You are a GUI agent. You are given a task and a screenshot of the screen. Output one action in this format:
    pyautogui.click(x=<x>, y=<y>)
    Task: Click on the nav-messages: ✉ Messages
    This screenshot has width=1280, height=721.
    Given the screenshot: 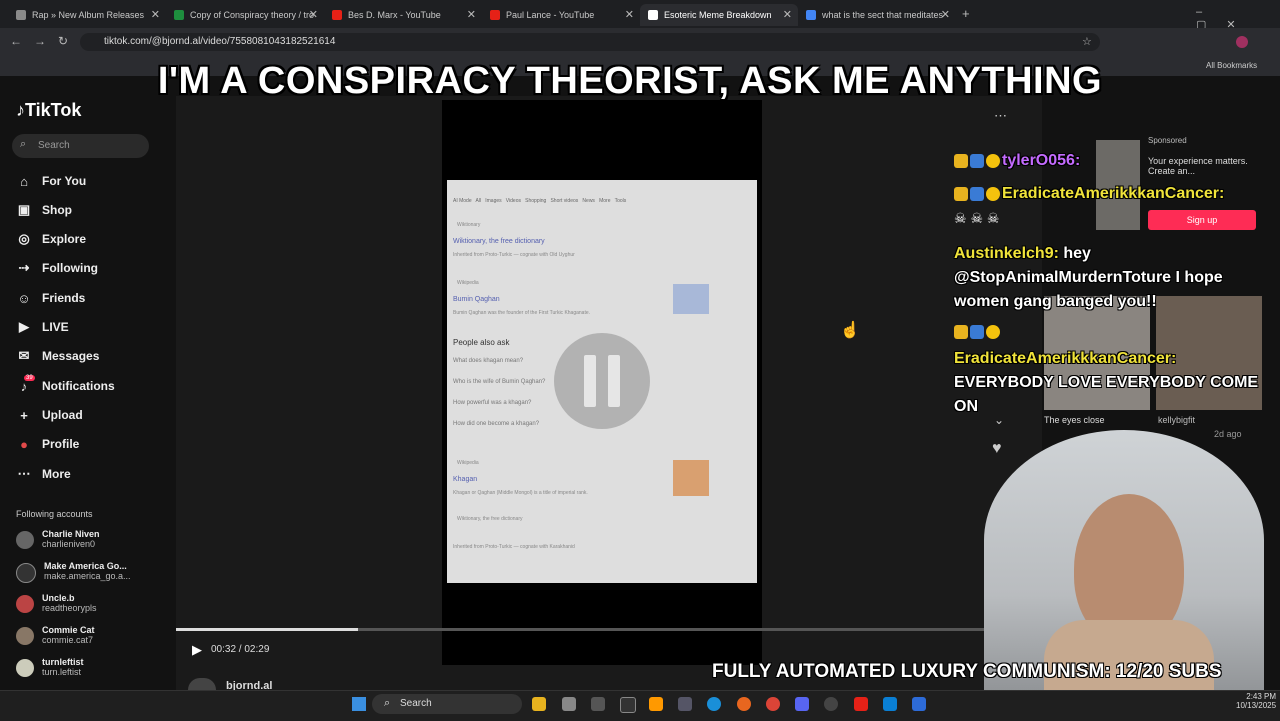 What is the action you would take?
    pyautogui.click(x=58, y=356)
    